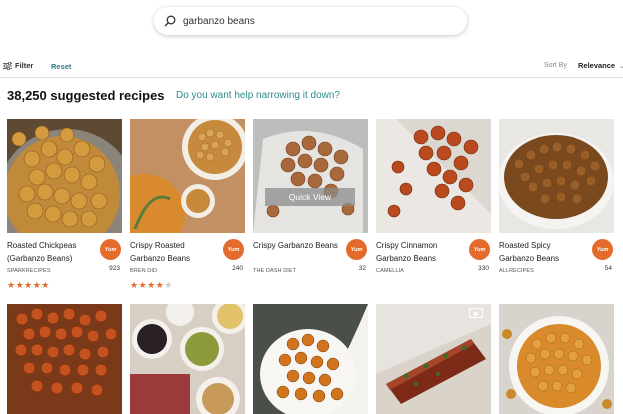 Image resolution: width=623 pixels, height=414 pixels. Describe the element at coordinates (143, 271) in the screenshot. I see `recipe-source: BREN DID` at that location.